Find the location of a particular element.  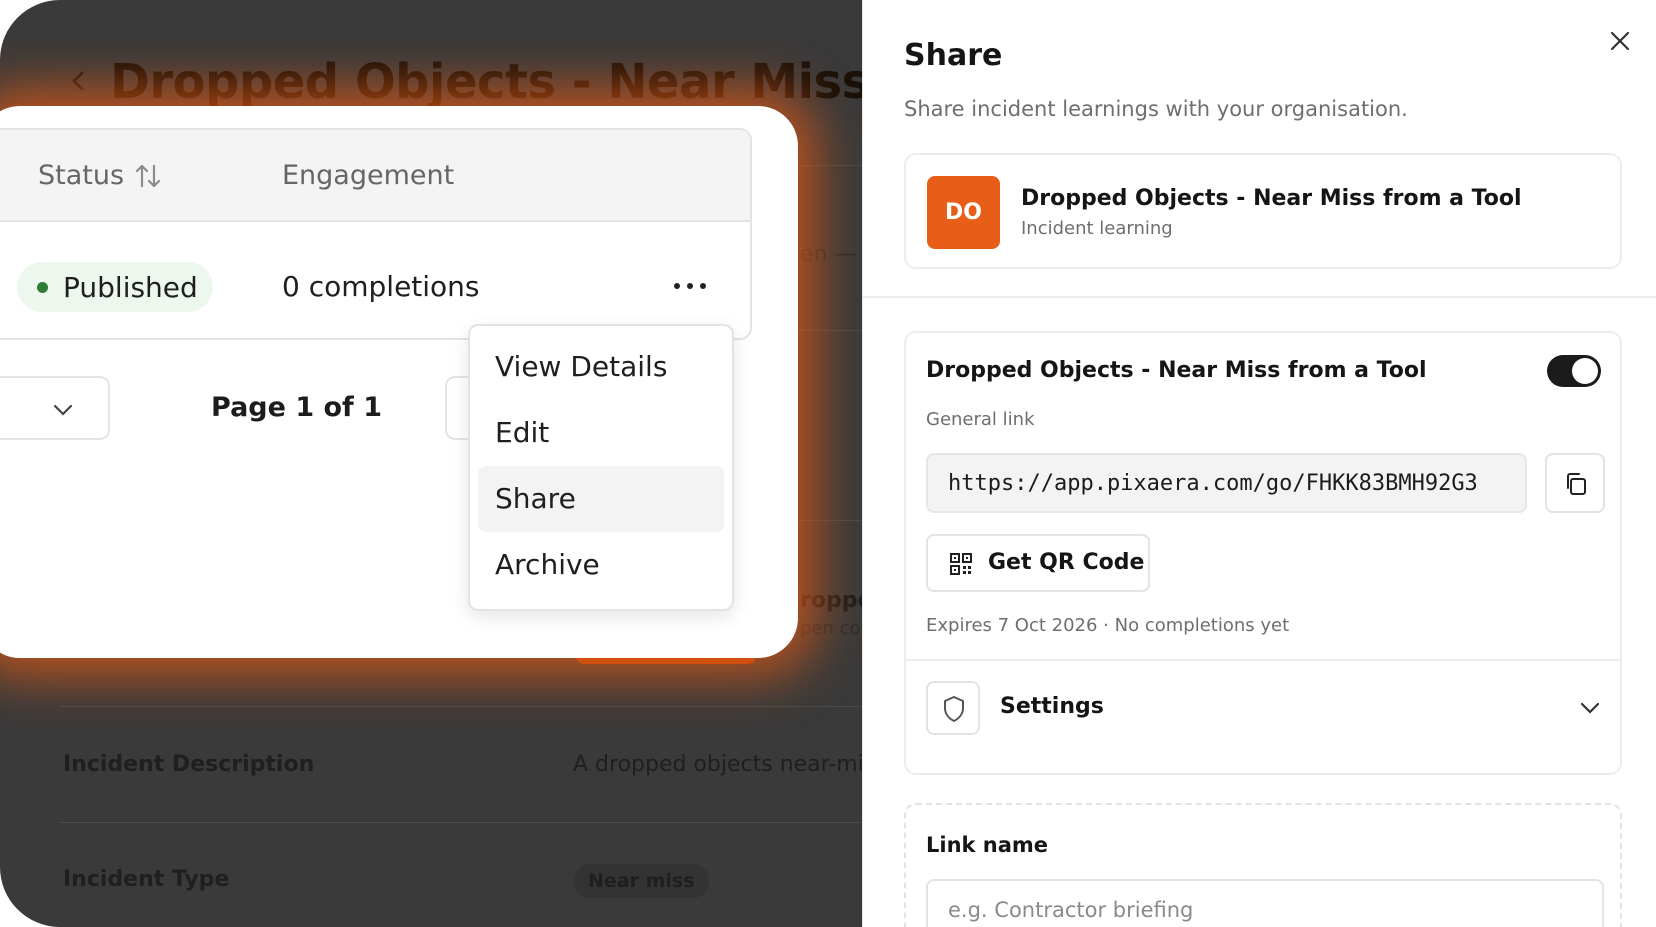

row-actions-menu: View Details Edit Share Archive is located at coordinates (601, 467).